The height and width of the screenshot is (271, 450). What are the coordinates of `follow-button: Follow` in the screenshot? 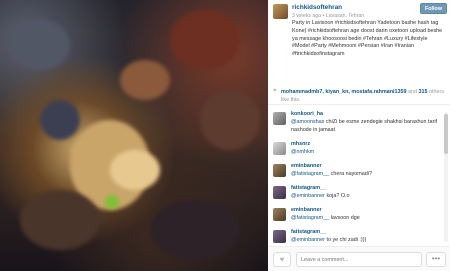 It's located at (433, 8).